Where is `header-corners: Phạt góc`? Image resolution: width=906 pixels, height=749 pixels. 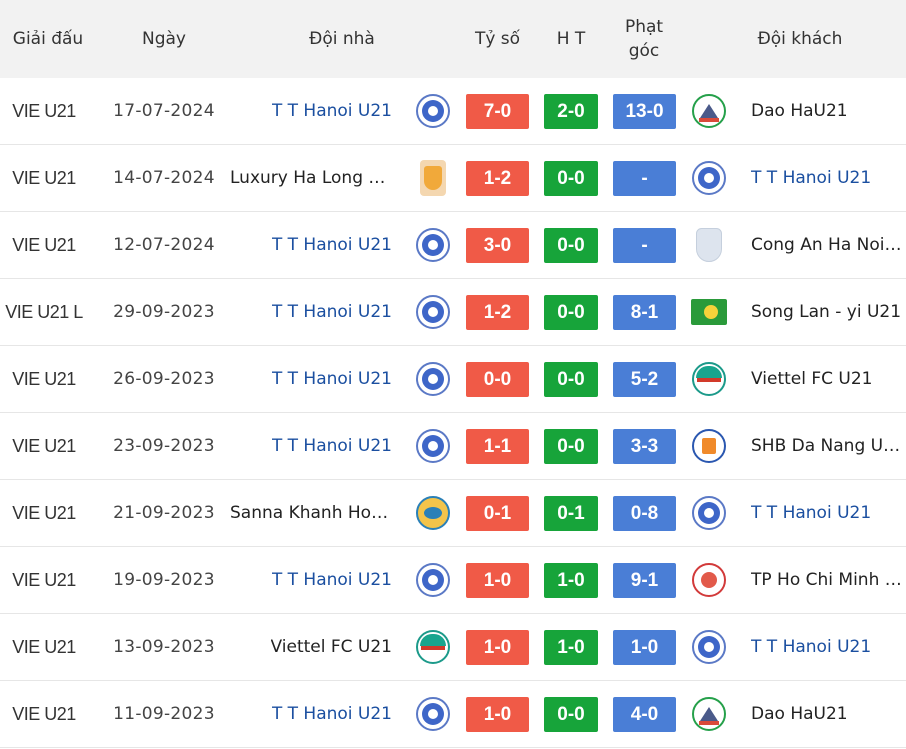 header-corners: Phạt góc is located at coordinates (644, 39).